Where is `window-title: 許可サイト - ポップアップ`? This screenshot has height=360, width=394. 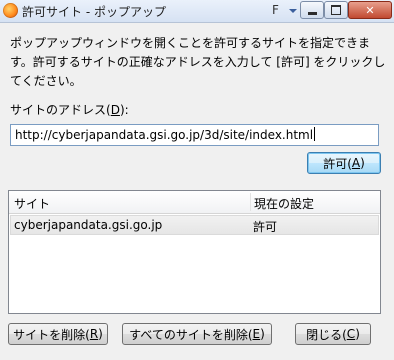 window-title: 許可サイト - ポップアップ is located at coordinates (94, 12).